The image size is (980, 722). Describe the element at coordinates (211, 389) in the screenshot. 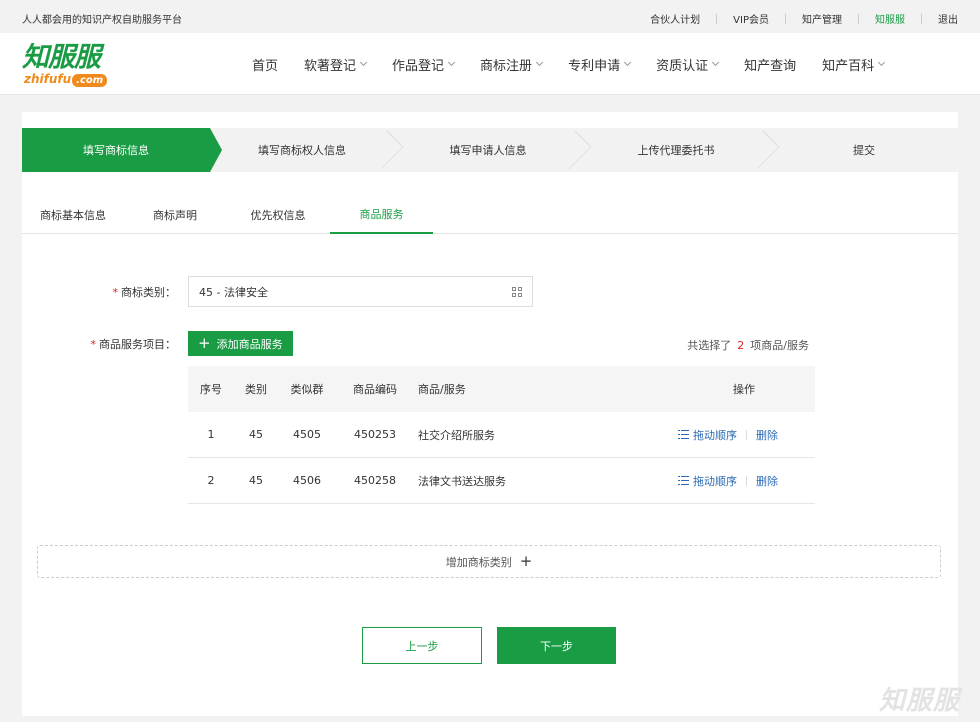

I see `header-no: 序号` at that location.